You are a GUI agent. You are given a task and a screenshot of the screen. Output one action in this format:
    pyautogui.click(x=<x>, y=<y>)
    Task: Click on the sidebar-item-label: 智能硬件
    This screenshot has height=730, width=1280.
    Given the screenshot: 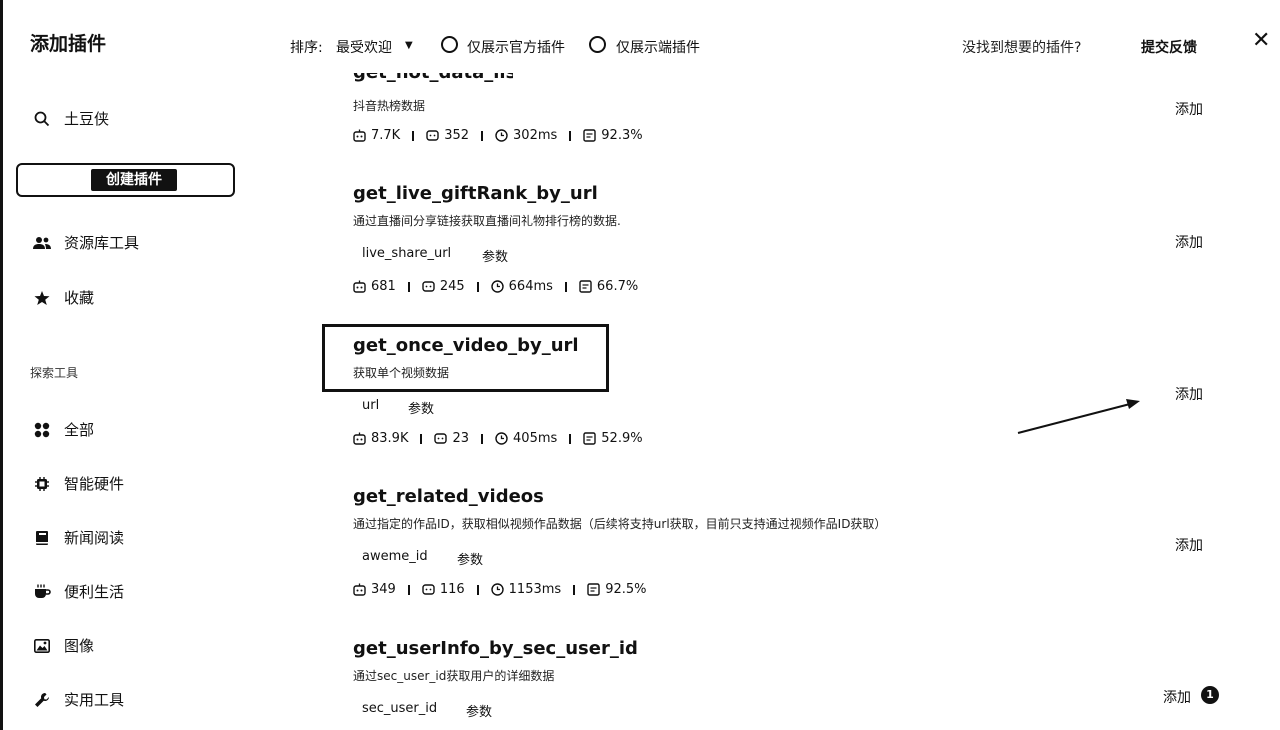 What is the action you would take?
    pyautogui.click(x=94, y=484)
    